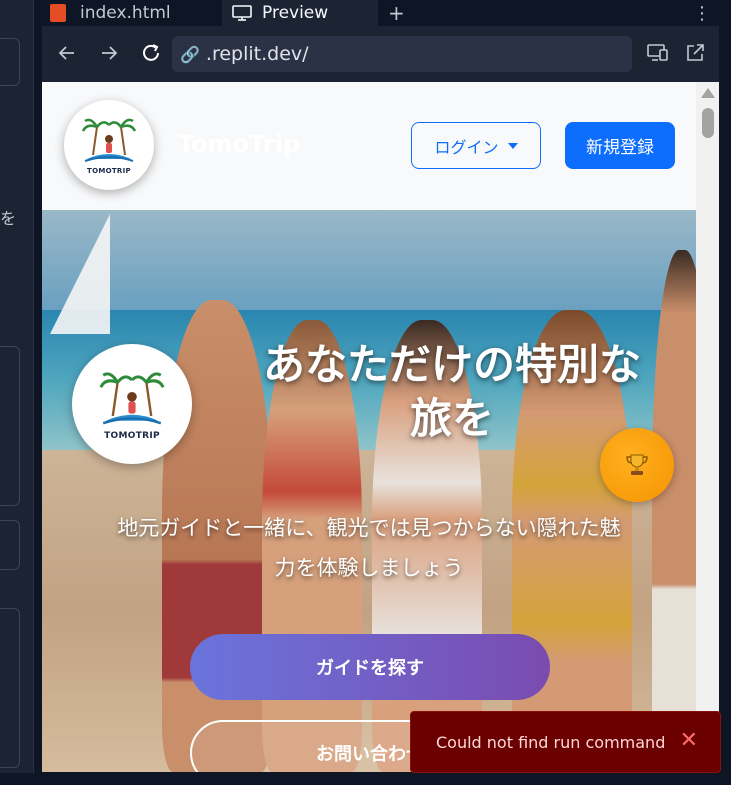  What do you see at coordinates (58, 13) in the screenshot?
I see `html-file-icon` at bounding box center [58, 13].